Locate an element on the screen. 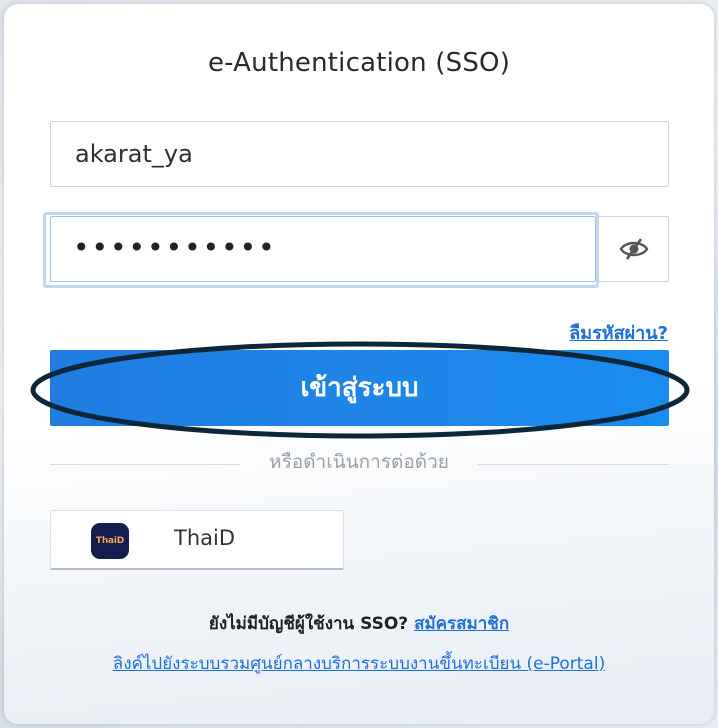 The width and height of the screenshot is (718, 728). eye-slash-icon is located at coordinates (634, 249).